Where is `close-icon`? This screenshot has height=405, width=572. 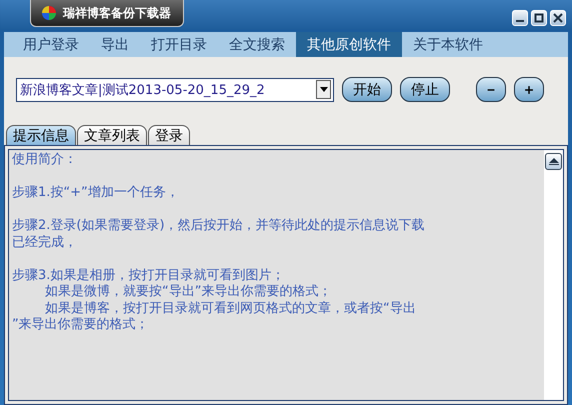 close-icon is located at coordinates (558, 18).